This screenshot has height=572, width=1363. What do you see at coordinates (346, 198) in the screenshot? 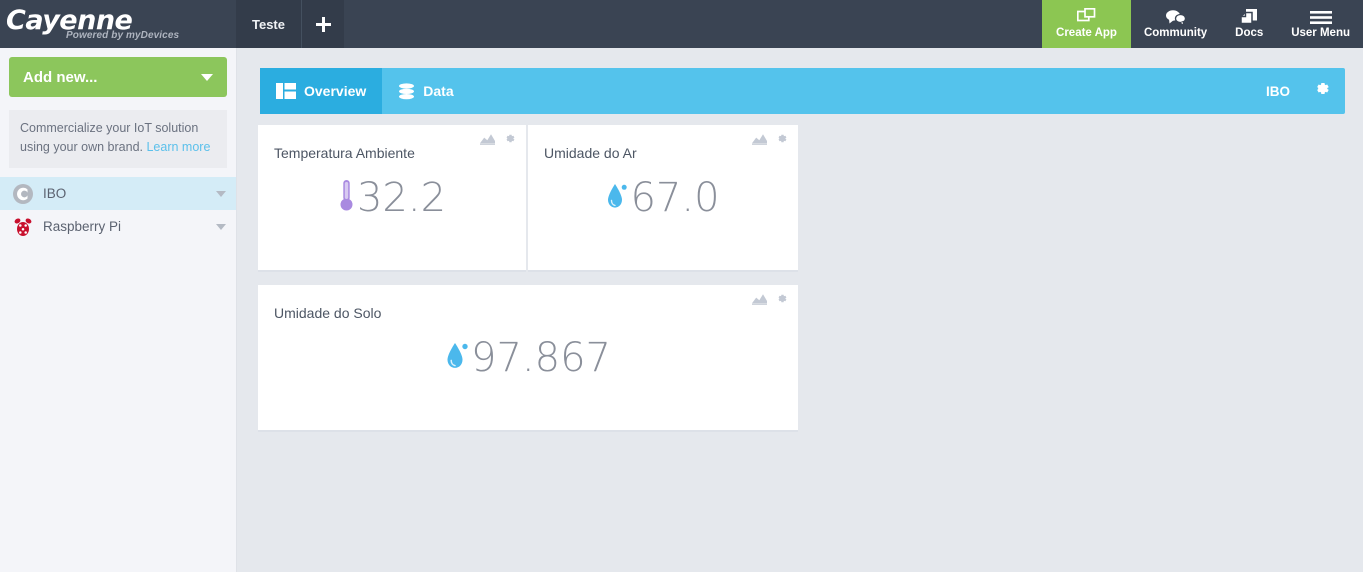
I see `thermometer-icon` at bounding box center [346, 198].